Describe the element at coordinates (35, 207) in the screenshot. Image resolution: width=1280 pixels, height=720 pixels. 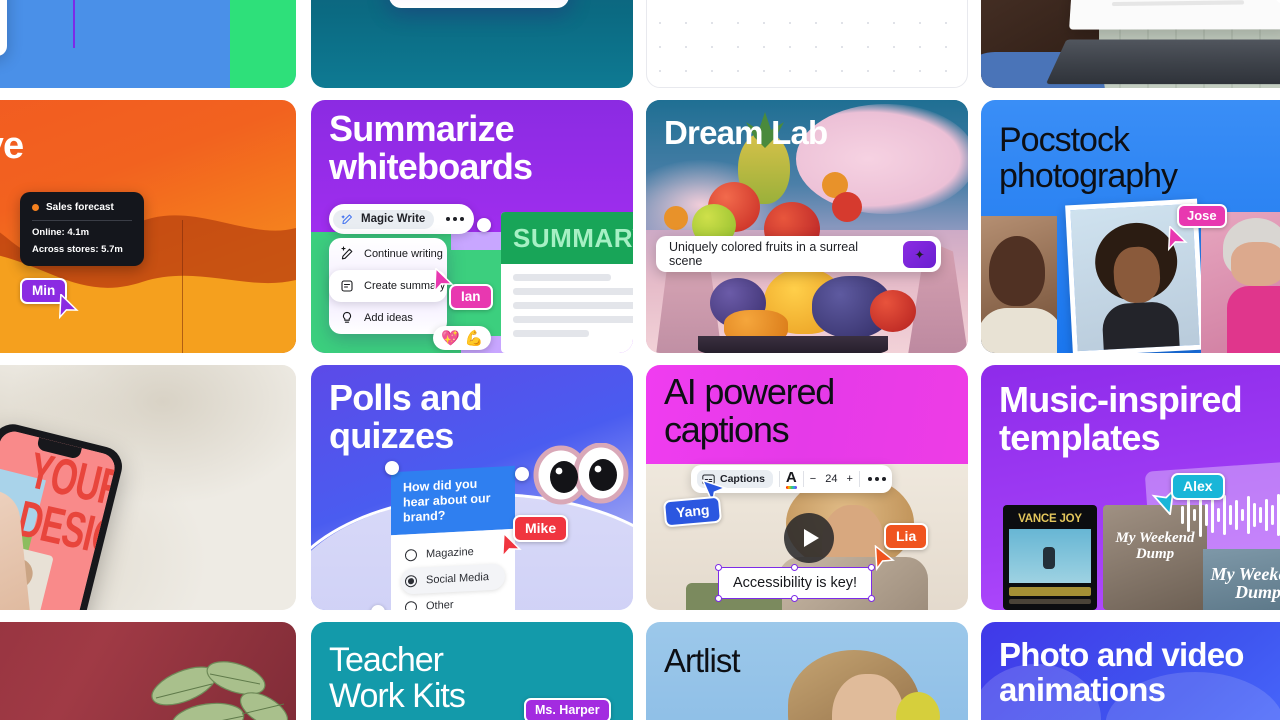
I see `series-dot-icon` at that location.